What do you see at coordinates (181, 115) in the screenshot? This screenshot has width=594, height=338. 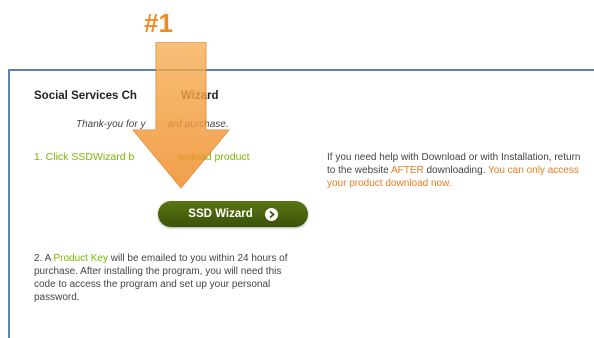 I see `down-arrow-icon` at bounding box center [181, 115].